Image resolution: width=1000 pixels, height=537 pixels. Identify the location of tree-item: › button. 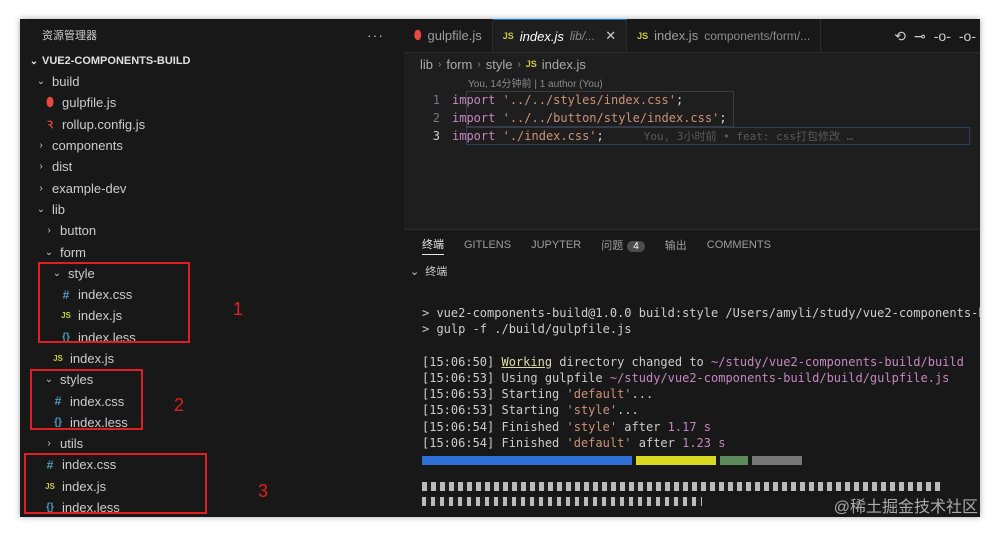
(212, 230).